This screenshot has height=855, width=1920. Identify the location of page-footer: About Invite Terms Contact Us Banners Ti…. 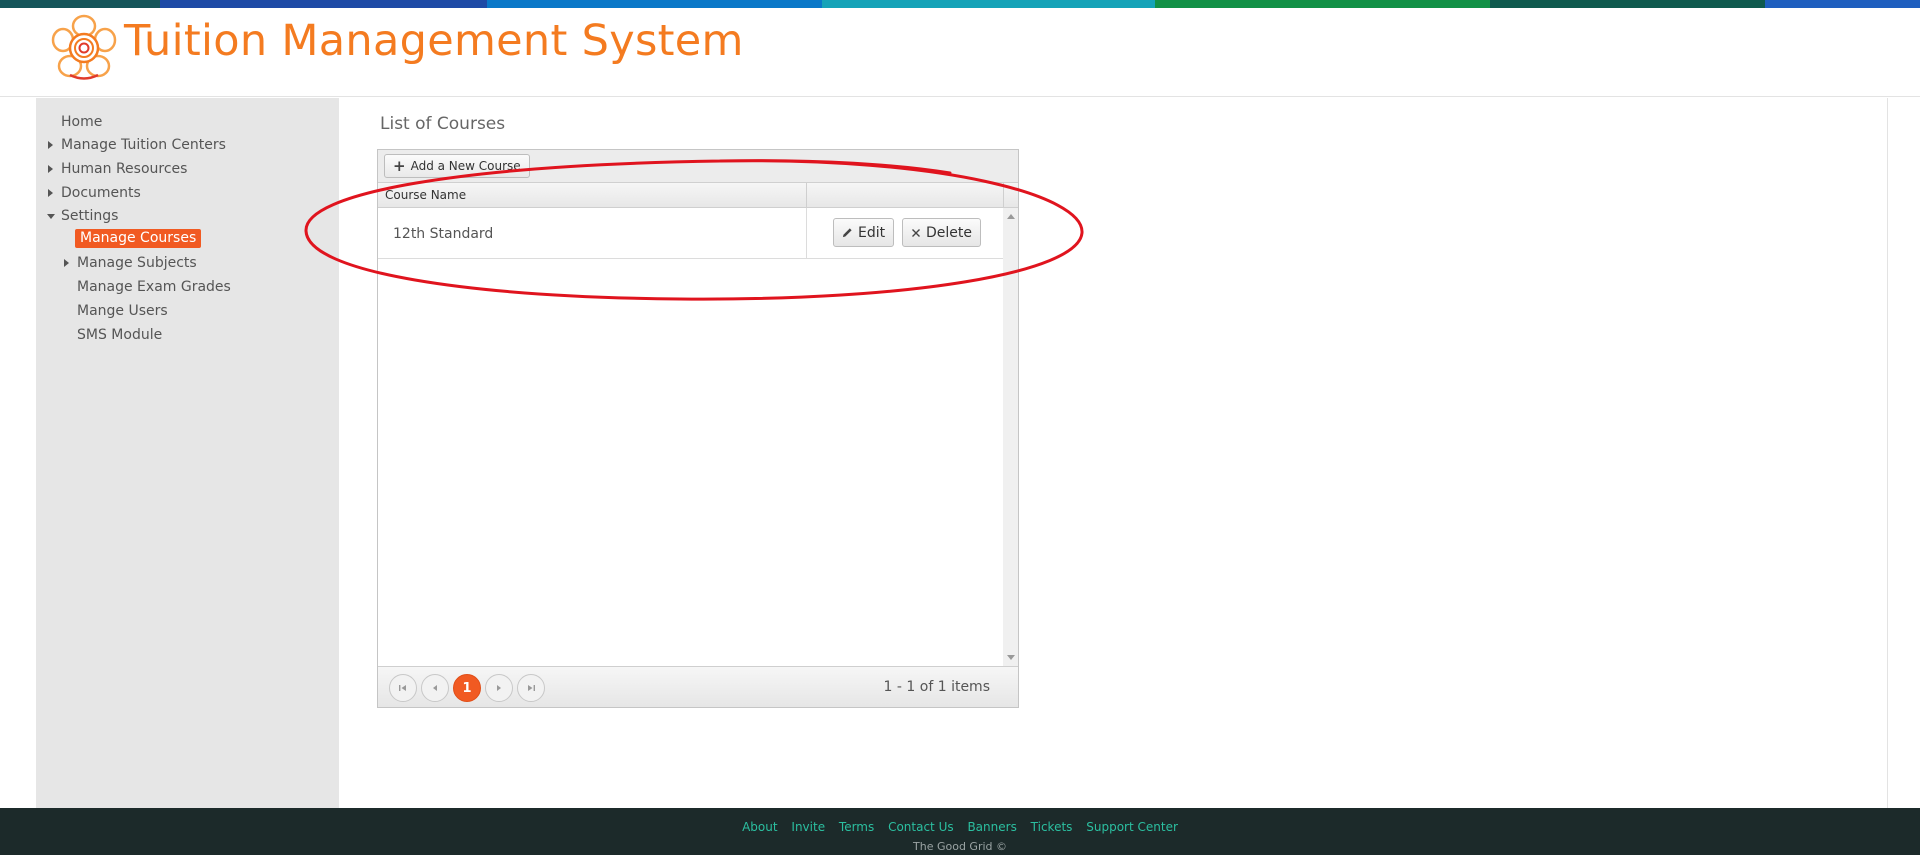
(960, 831).